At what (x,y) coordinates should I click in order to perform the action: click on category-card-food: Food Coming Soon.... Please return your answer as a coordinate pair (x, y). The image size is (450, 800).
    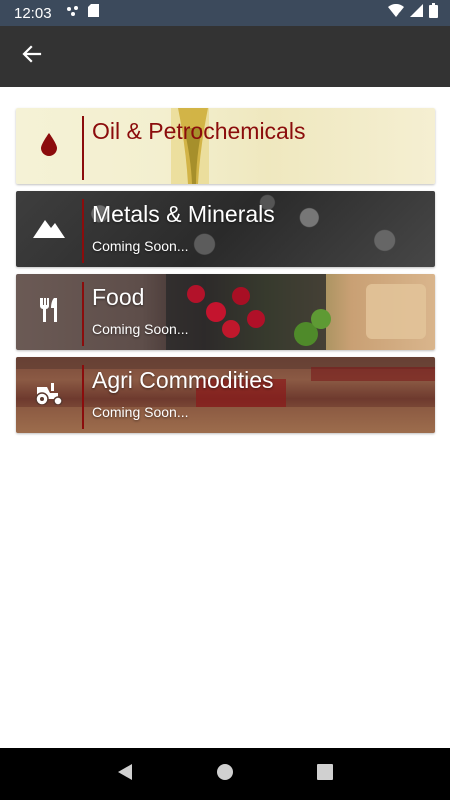
    Looking at the image, I should click on (225, 312).